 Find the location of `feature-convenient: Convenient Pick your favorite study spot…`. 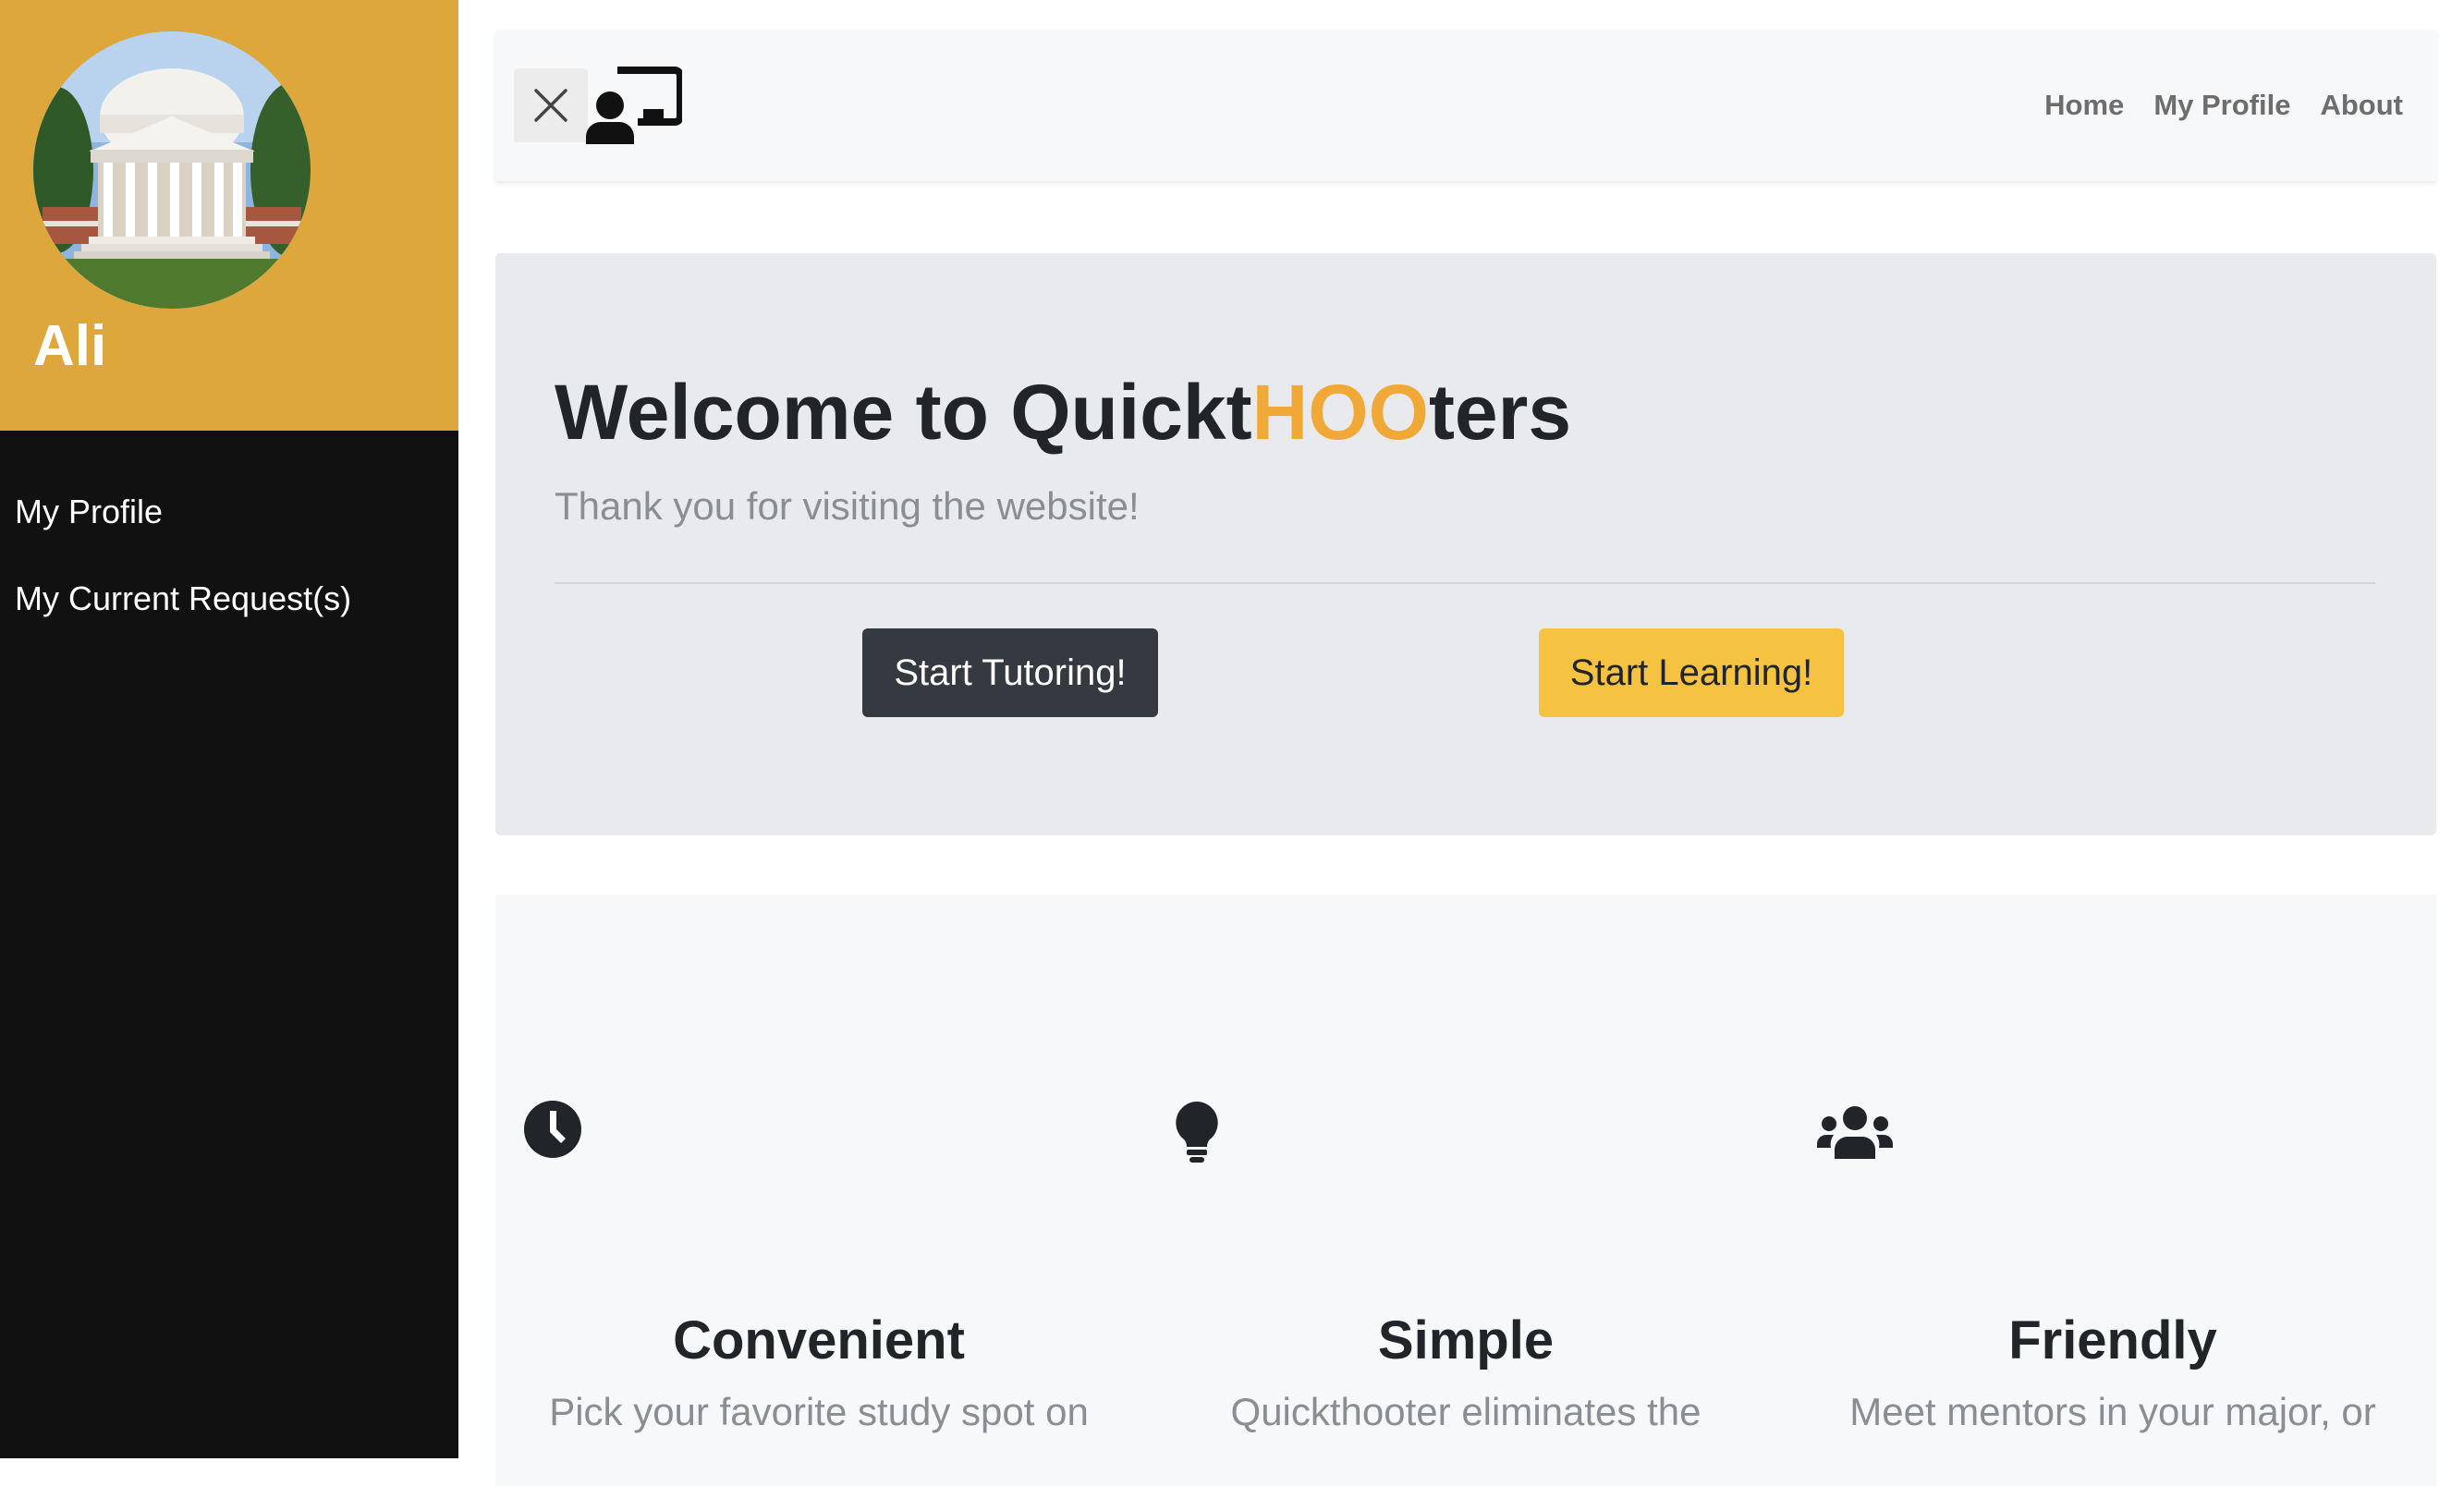

feature-convenient: Convenient Pick your favorite study spot… is located at coordinates (818, 1190).